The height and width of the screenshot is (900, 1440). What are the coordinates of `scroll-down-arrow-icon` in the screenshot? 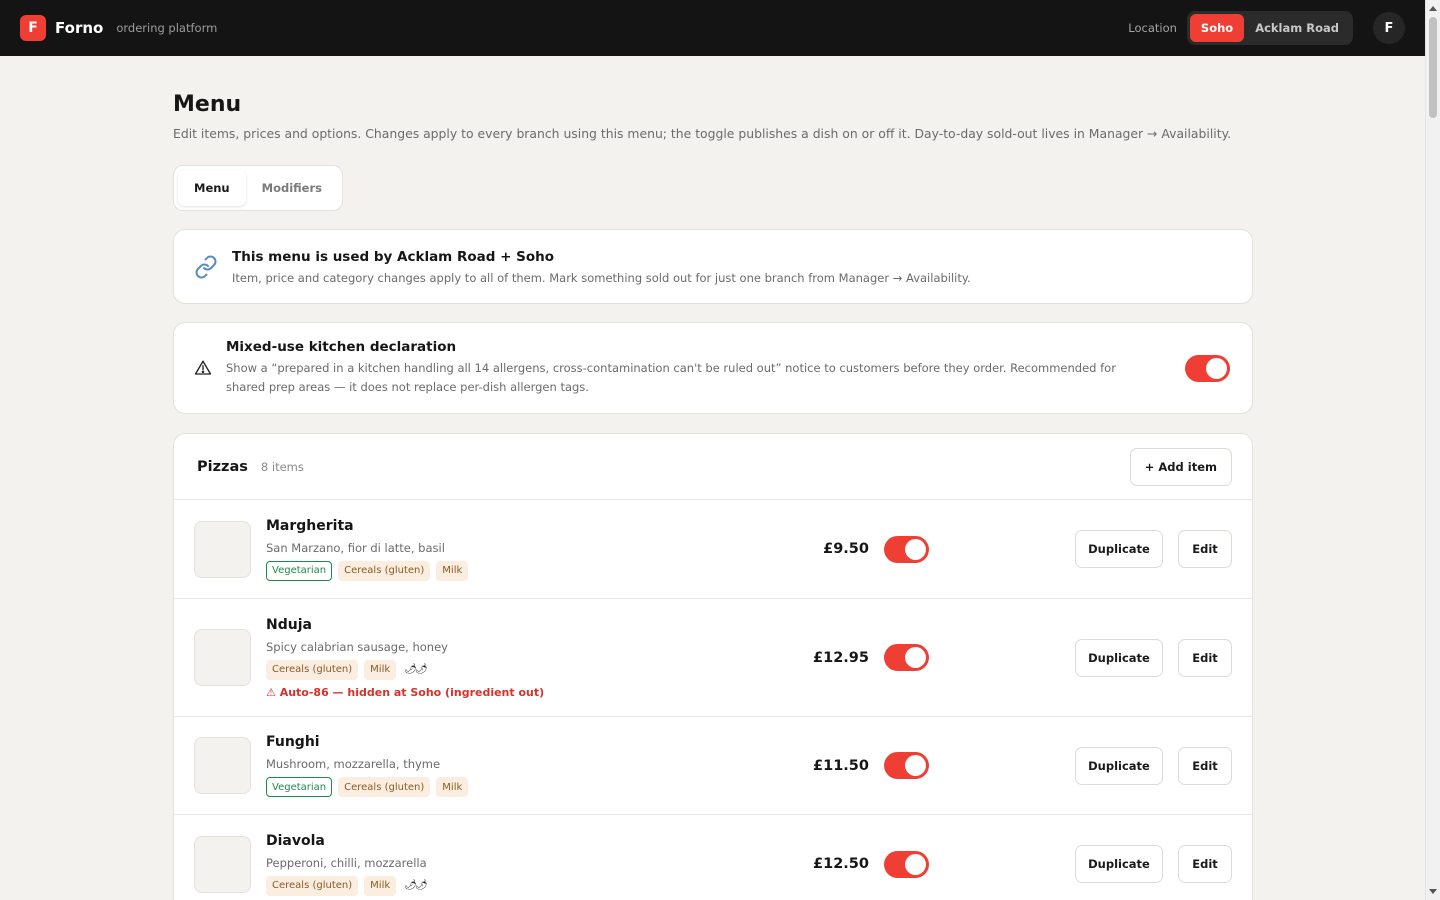 It's located at (1433, 891).